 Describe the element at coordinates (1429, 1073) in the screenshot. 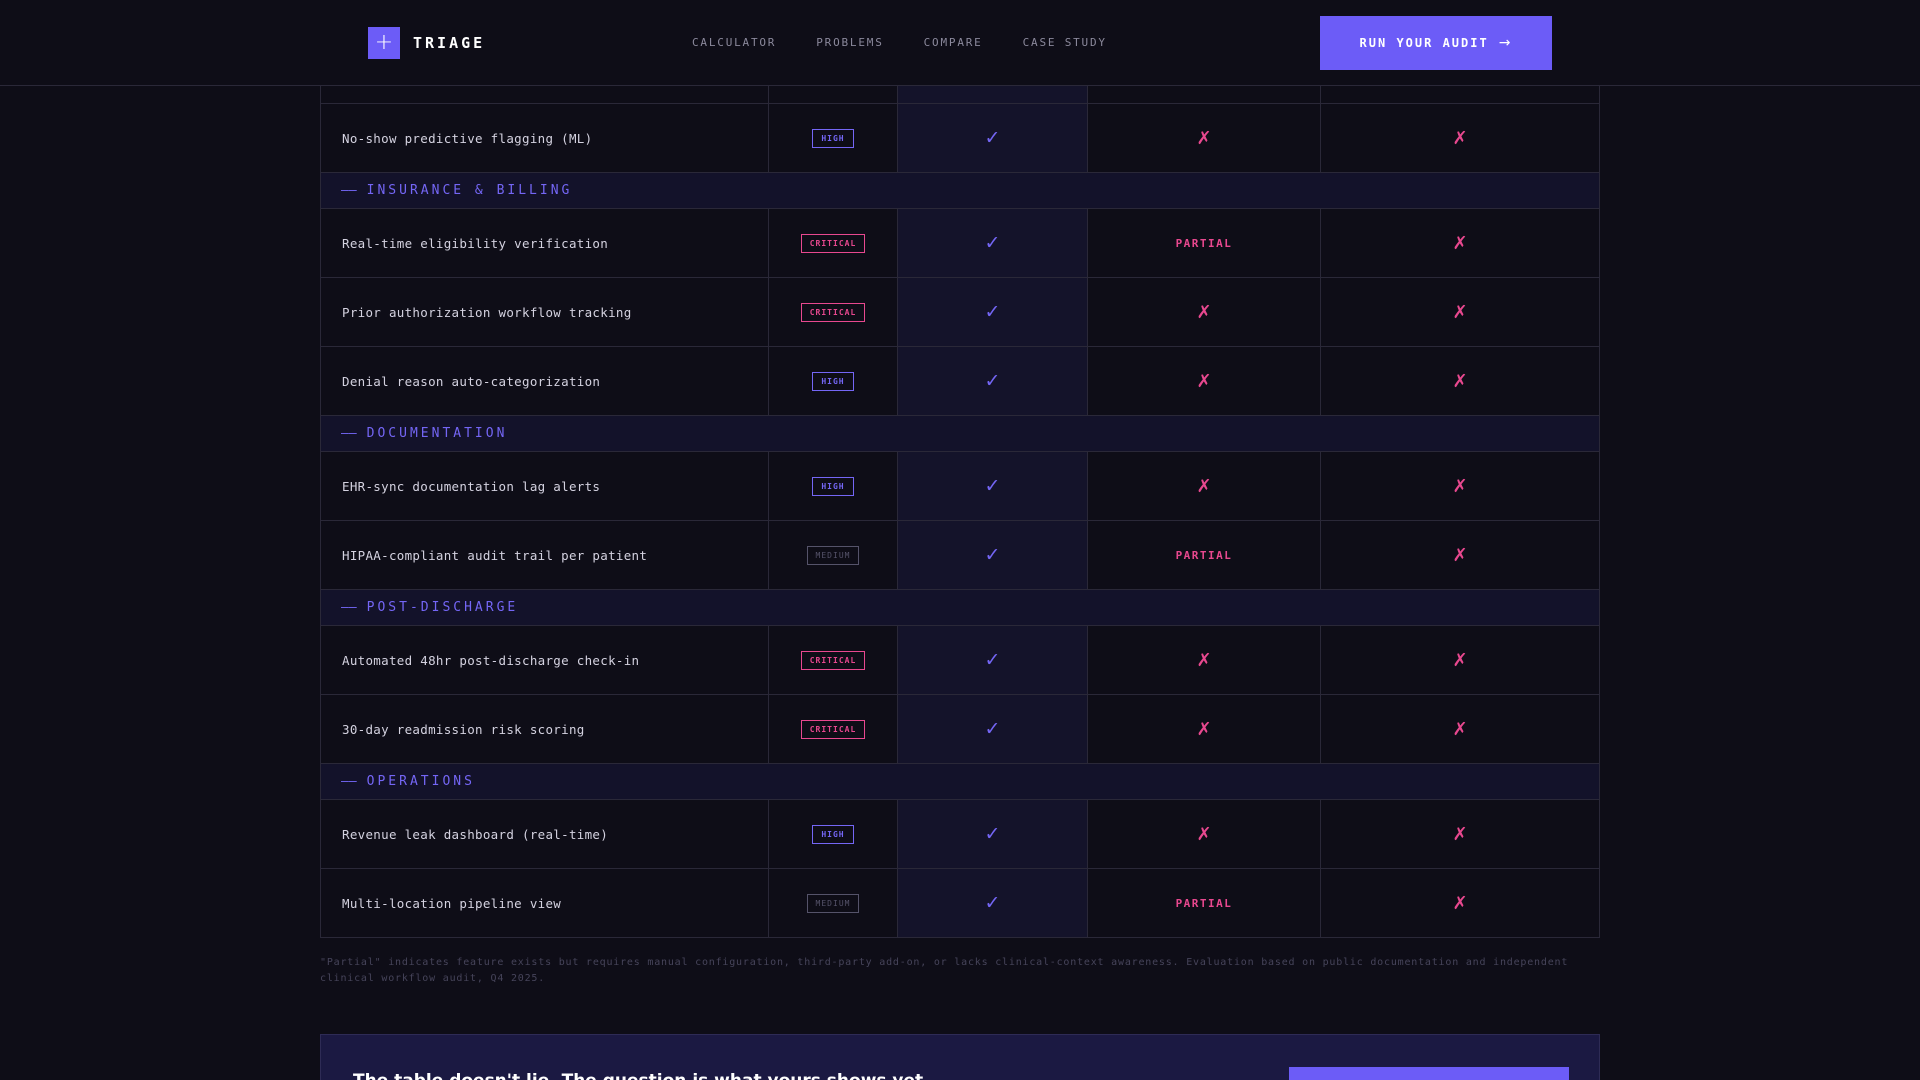

I see `banner-cta-button` at that location.